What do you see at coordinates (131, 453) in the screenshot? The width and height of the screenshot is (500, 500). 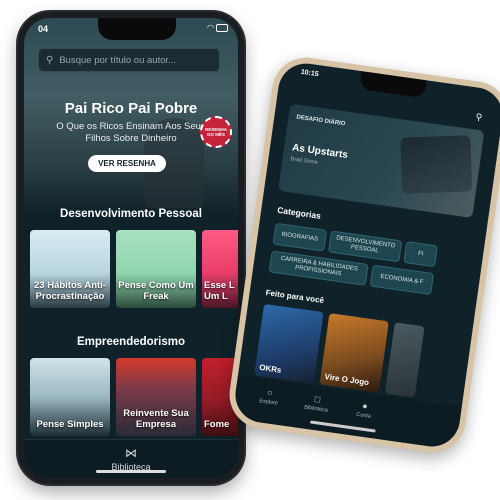 I see `bookmark-icon: ⋈` at bounding box center [131, 453].